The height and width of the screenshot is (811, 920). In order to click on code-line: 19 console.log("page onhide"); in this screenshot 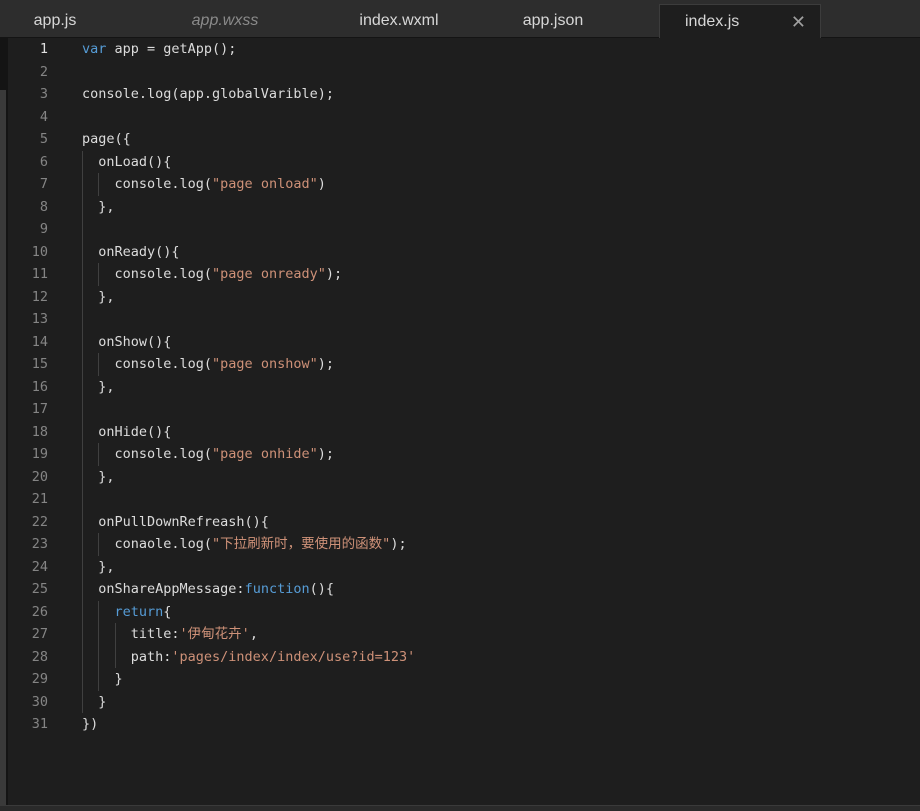, I will do `click(458, 454)`.